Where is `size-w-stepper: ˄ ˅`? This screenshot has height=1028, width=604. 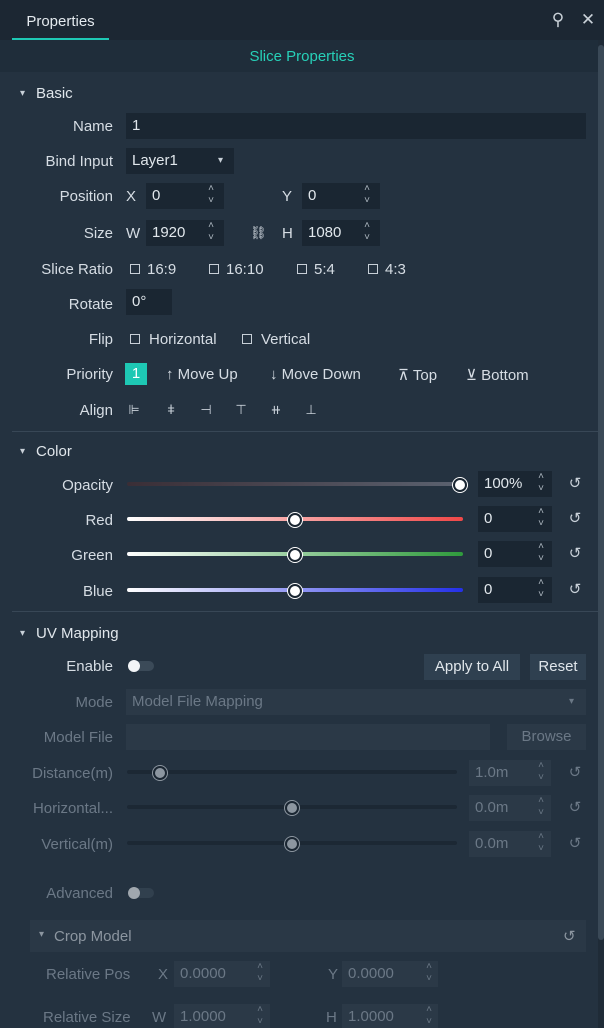
size-w-stepper: ˄ ˅ is located at coordinates (211, 233).